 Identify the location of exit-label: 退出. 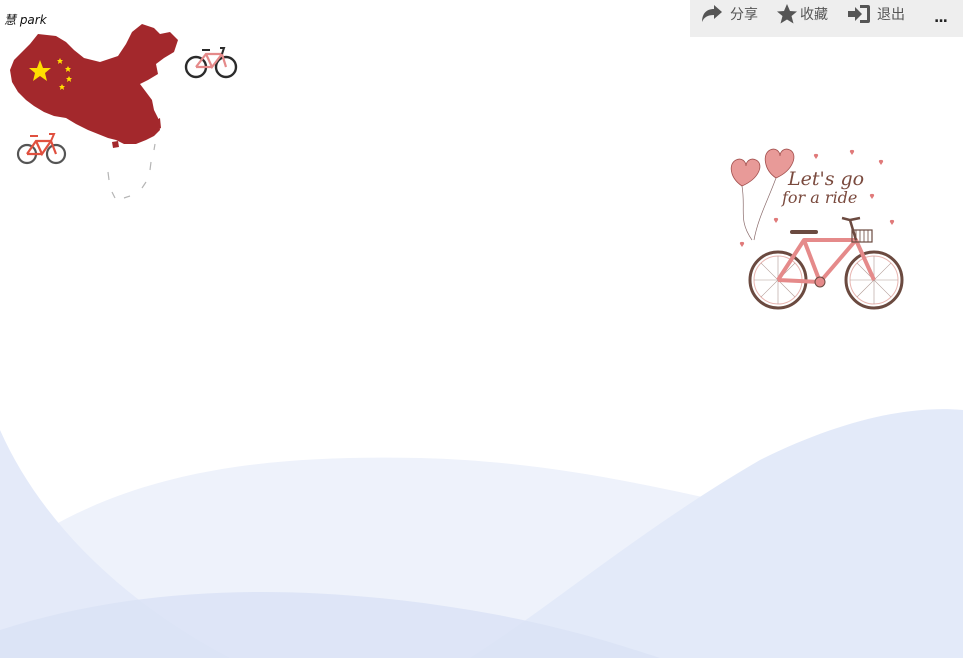
(891, 15).